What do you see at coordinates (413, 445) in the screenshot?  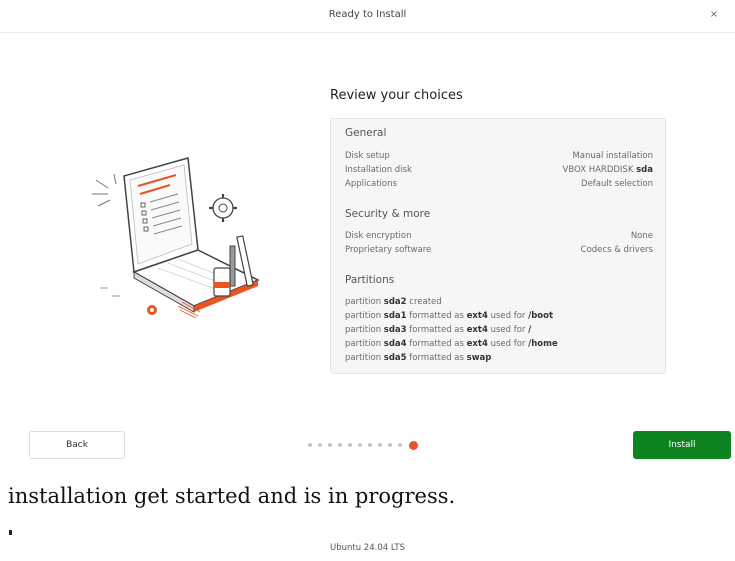 I see `step-dot-active` at bounding box center [413, 445].